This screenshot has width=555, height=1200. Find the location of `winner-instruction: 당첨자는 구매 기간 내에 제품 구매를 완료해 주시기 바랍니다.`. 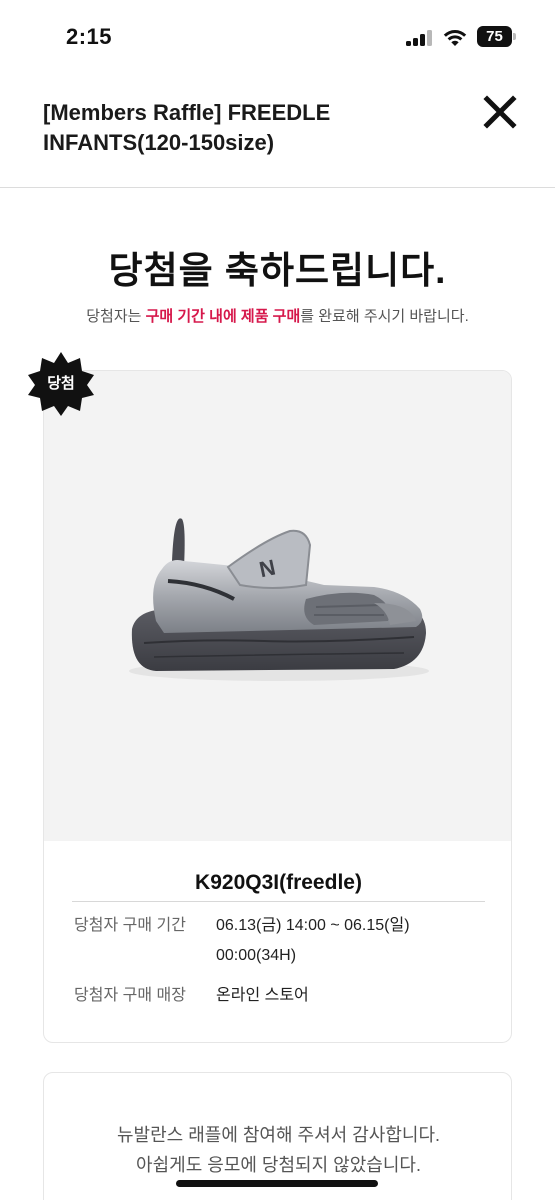

winner-instruction: 당첨자는 구매 기간 내에 제품 구매를 완료해 주시기 바랍니다. is located at coordinates (277, 315).